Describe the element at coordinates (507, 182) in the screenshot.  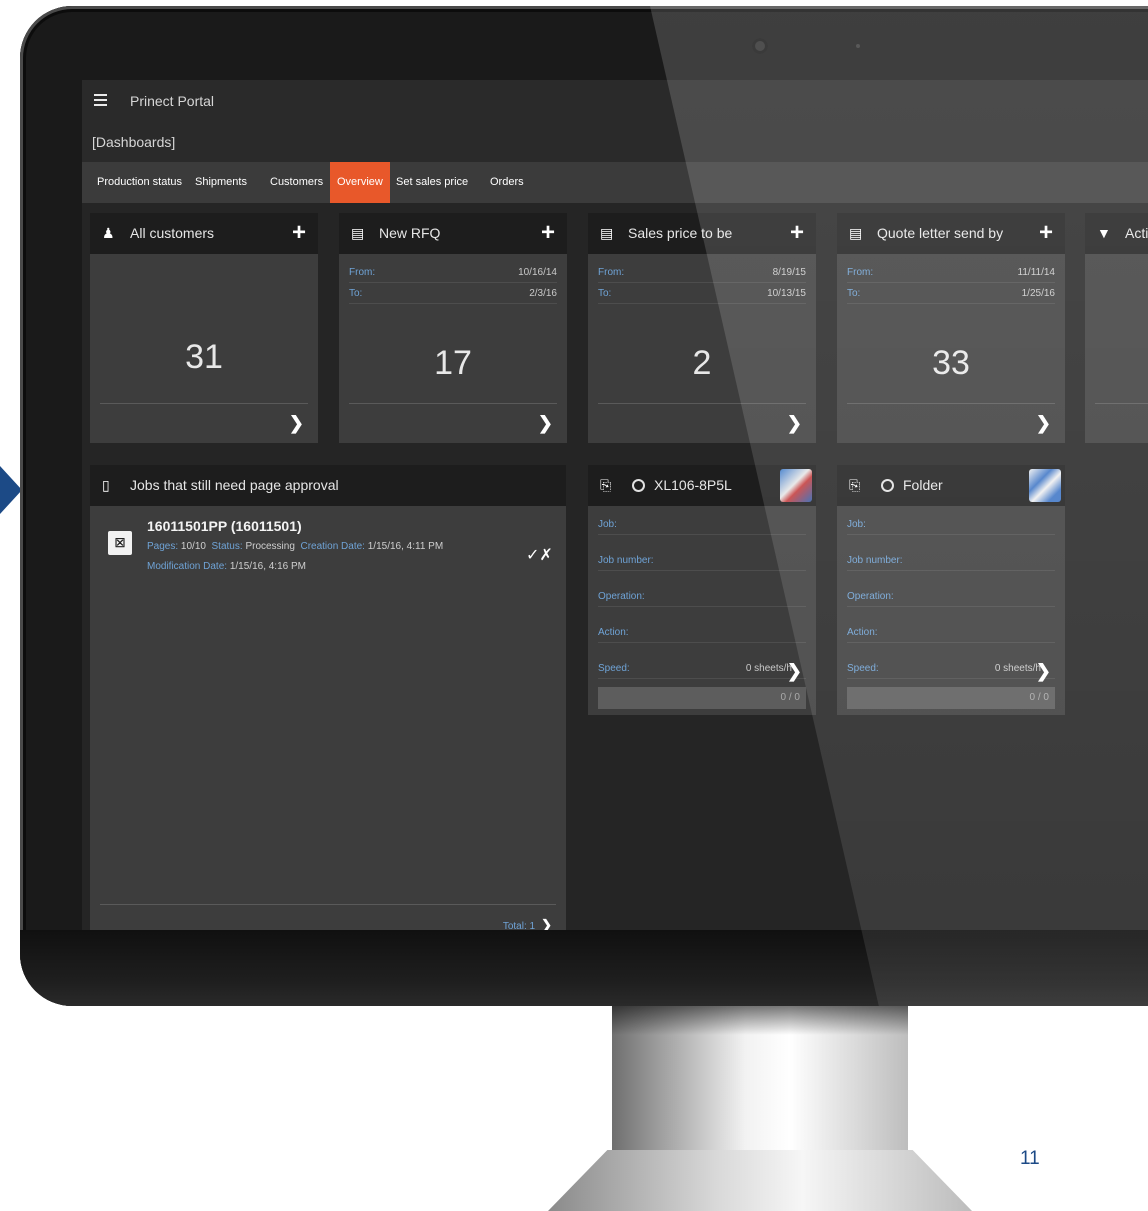
I see `tab-orders: Orders` at that location.